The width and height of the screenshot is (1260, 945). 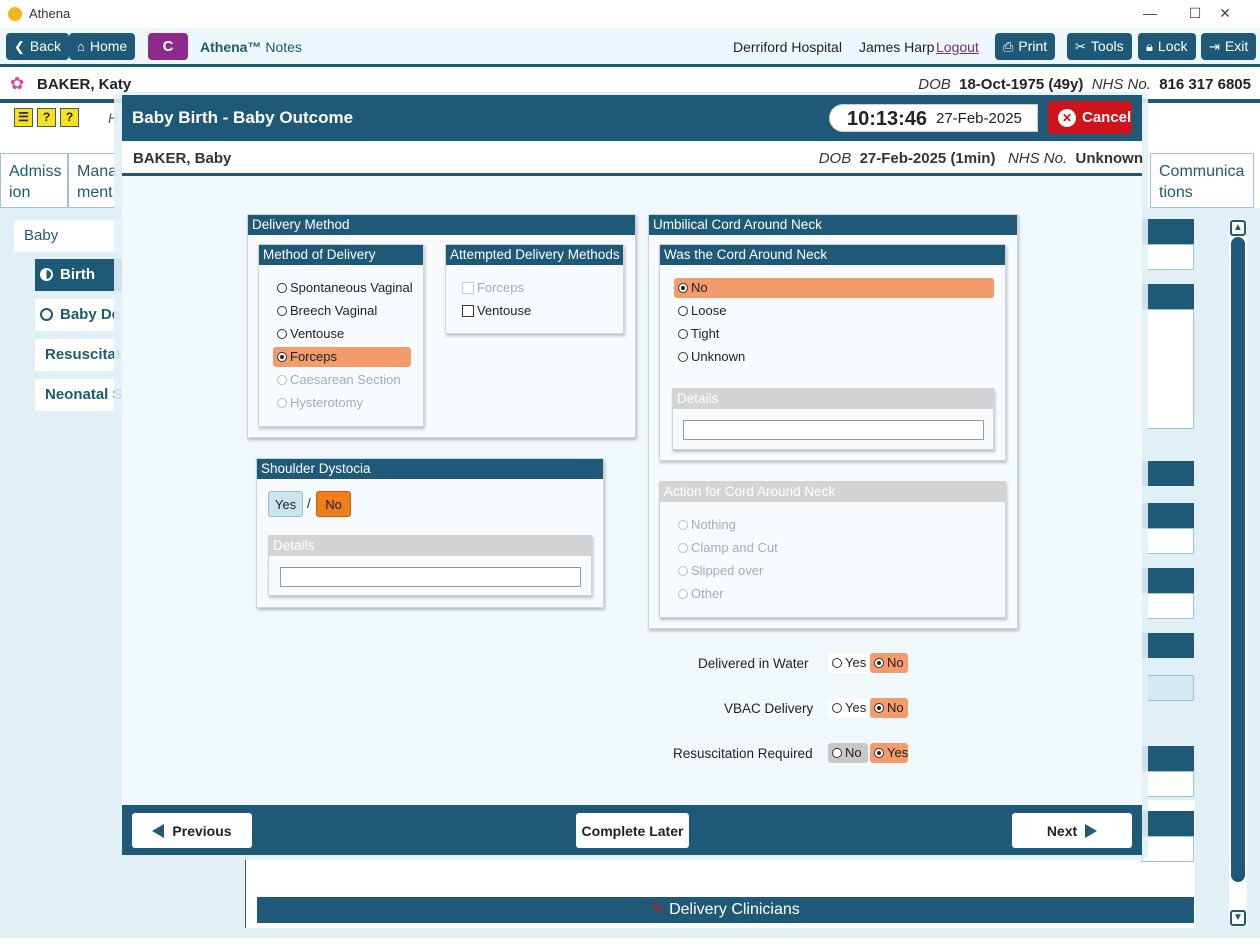 What do you see at coordinates (630, 14) in the screenshot?
I see `window-titlebar` at bounding box center [630, 14].